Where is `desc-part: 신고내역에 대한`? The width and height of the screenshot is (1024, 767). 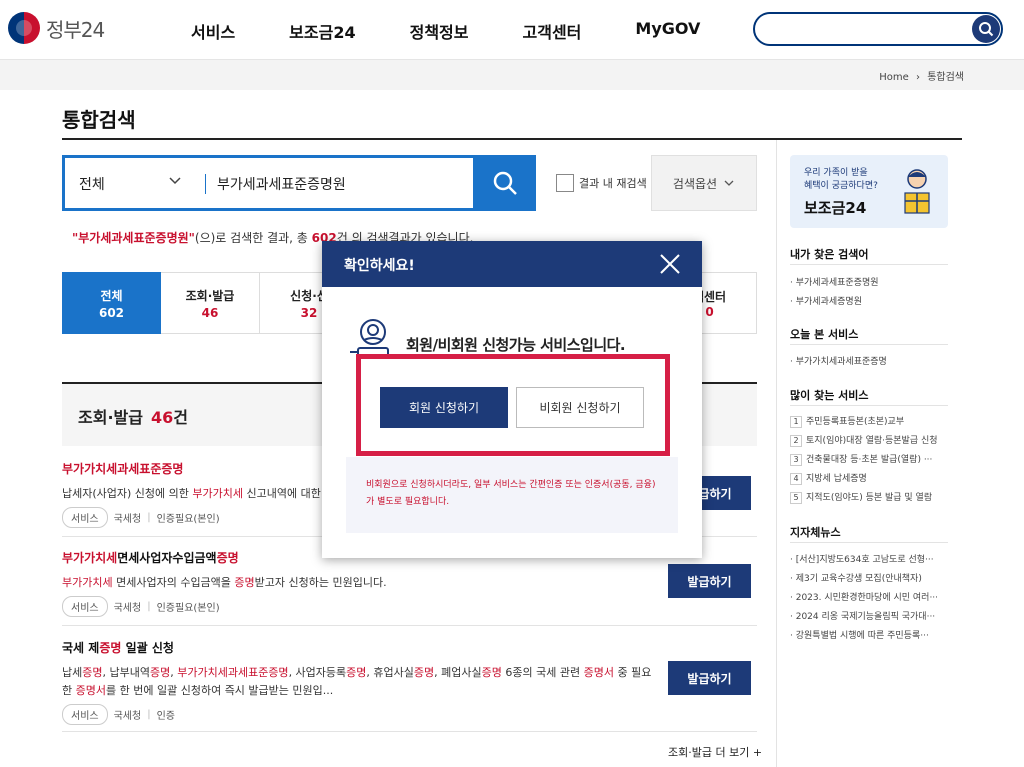 desc-part: 신고내역에 대한 is located at coordinates (284, 493).